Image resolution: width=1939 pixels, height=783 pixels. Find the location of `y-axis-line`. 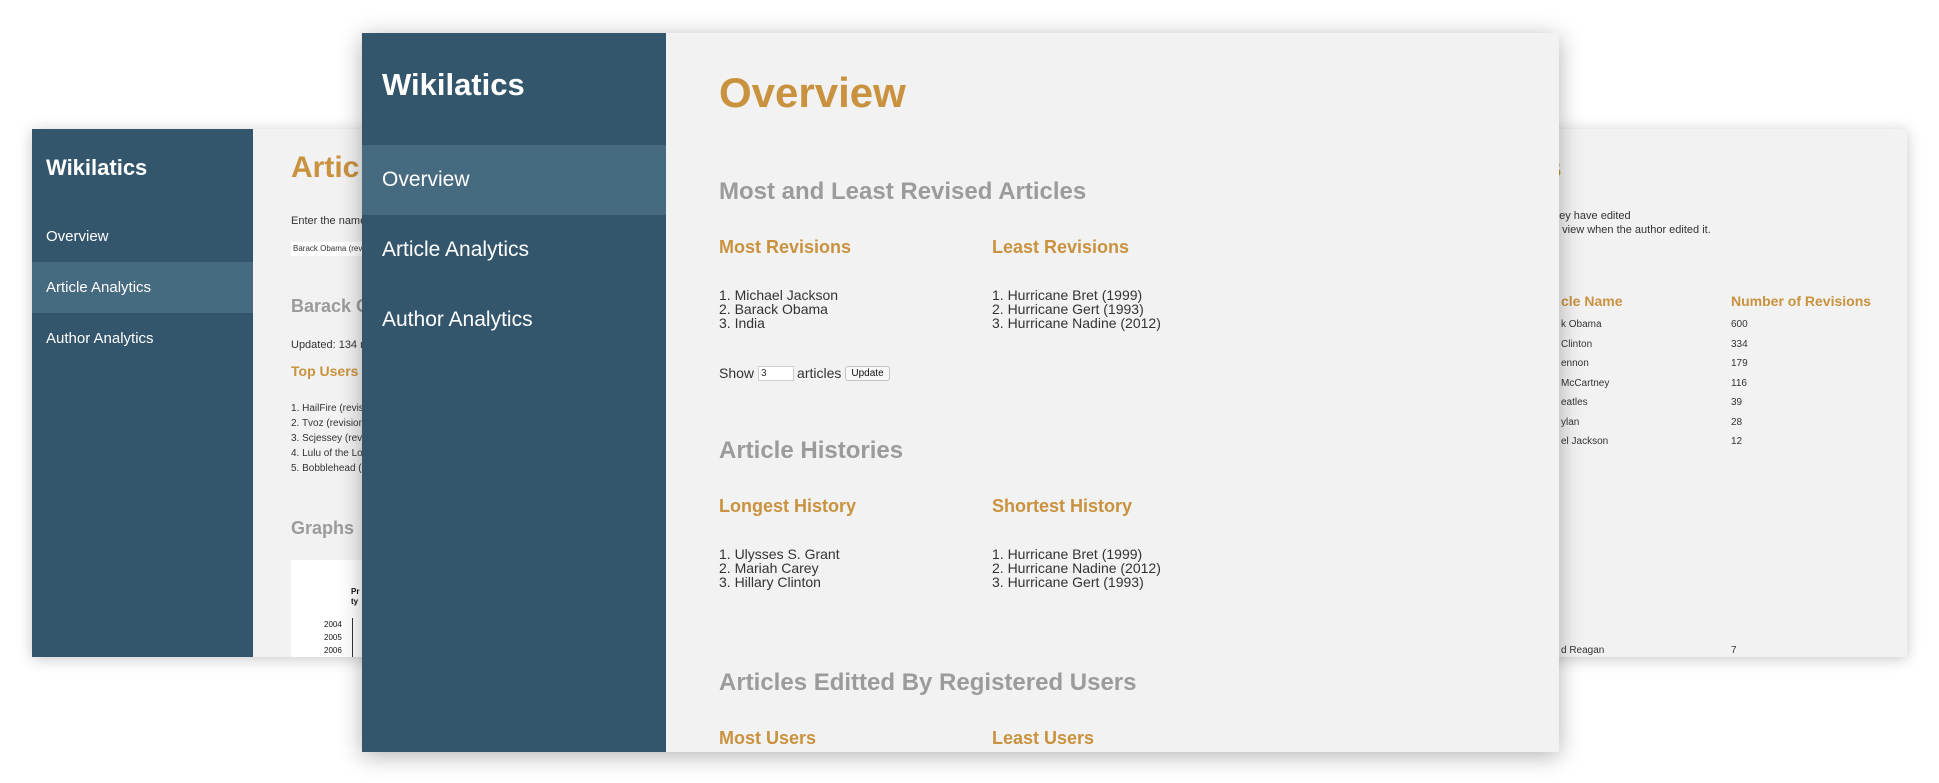

y-axis-line is located at coordinates (352, 637).